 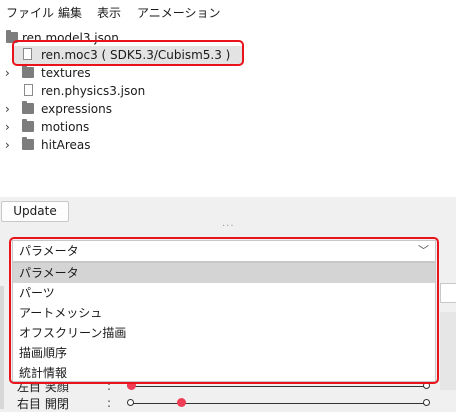 I want to click on update-button: Update, so click(x=35, y=211).